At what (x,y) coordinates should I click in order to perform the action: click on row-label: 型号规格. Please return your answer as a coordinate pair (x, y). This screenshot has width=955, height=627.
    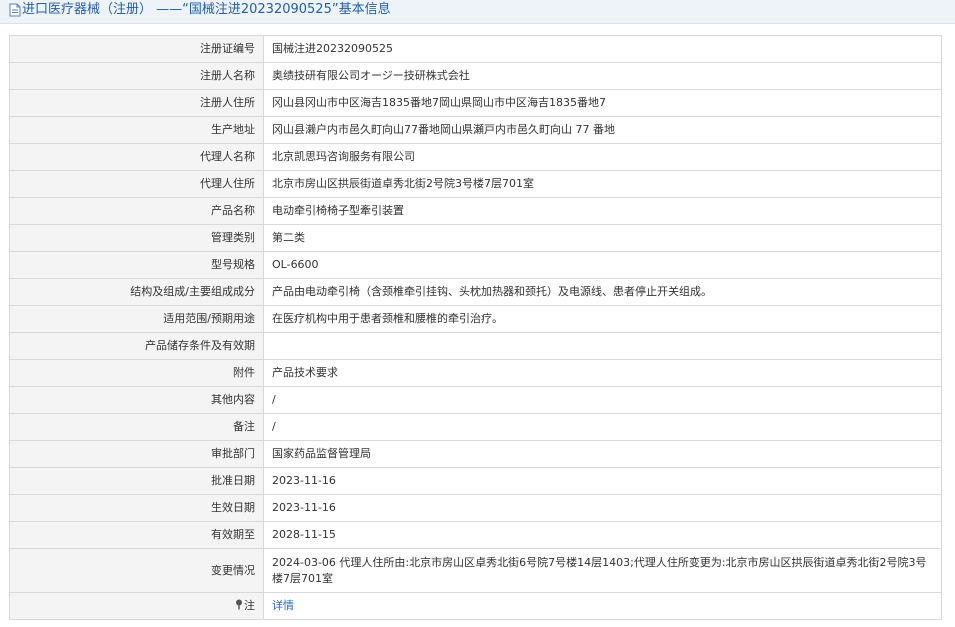
    Looking at the image, I should click on (136, 265).